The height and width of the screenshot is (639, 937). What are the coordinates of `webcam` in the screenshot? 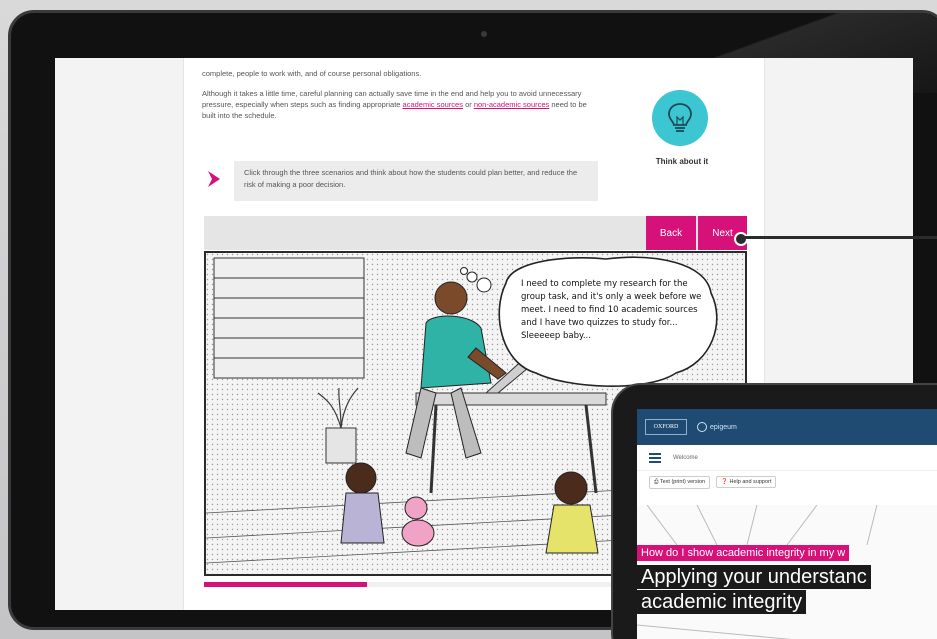 It's located at (484, 34).